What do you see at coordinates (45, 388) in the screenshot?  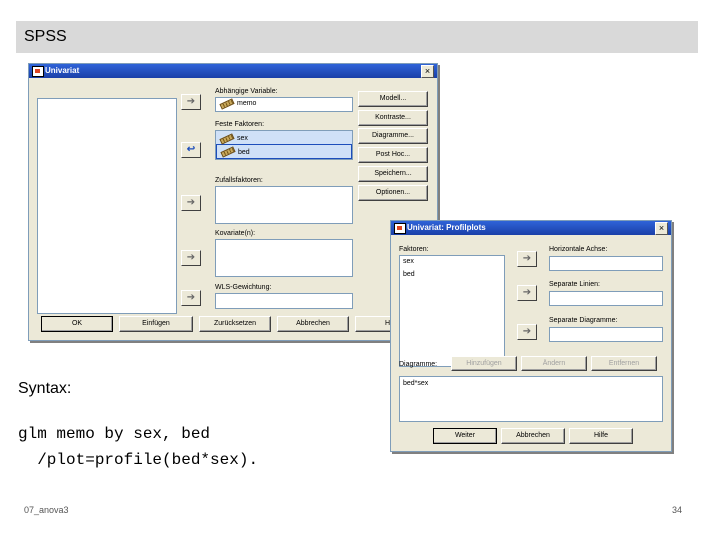 I see `syntax-label: Syntax:` at bounding box center [45, 388].